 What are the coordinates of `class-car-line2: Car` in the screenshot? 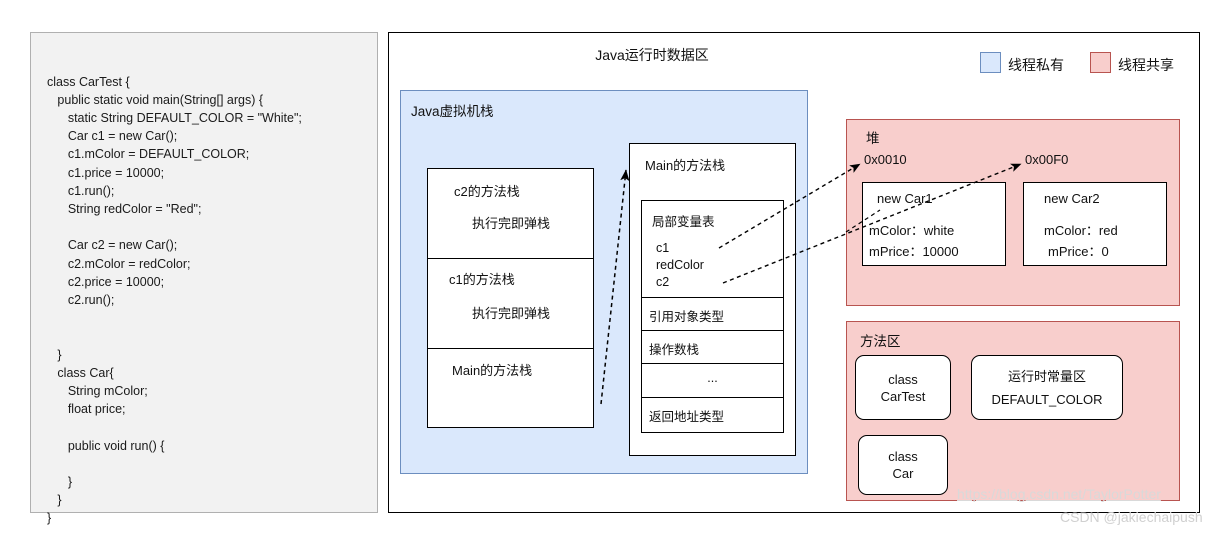 It's located at (903, 473).